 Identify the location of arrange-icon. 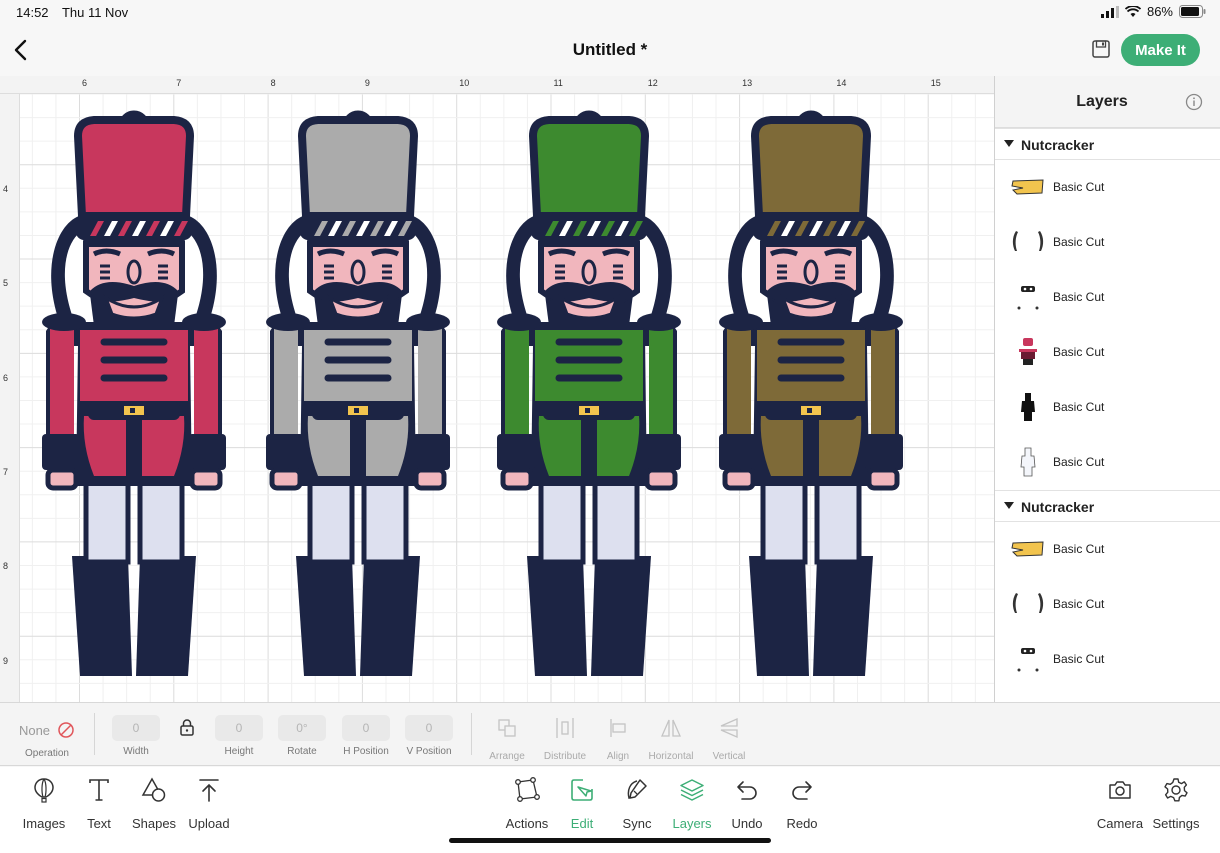
(507, 728).